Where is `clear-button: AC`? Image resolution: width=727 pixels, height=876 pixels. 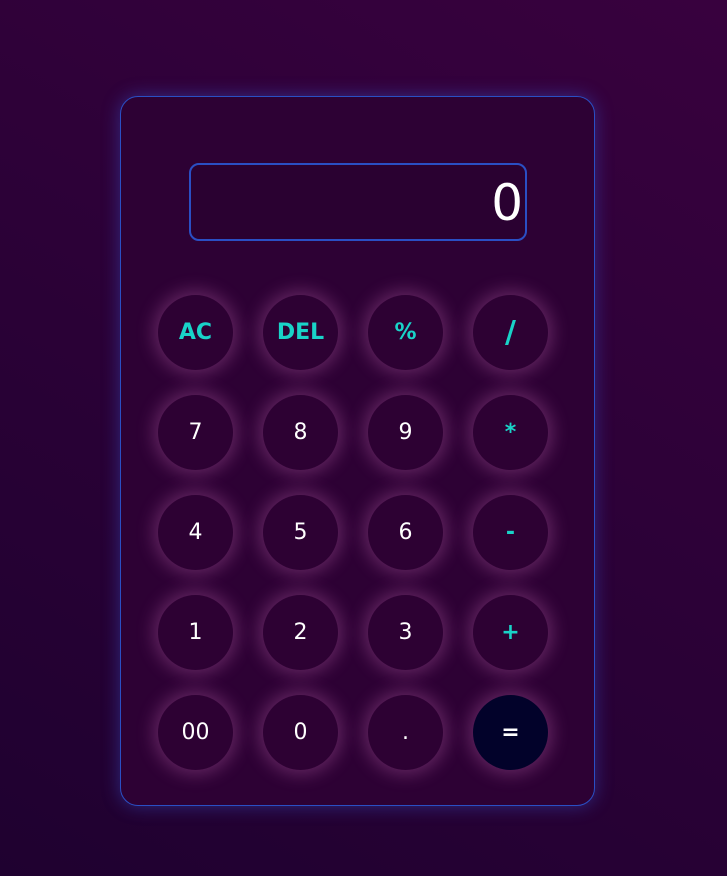 clear-button: AC is located at coordinates (195, 332).